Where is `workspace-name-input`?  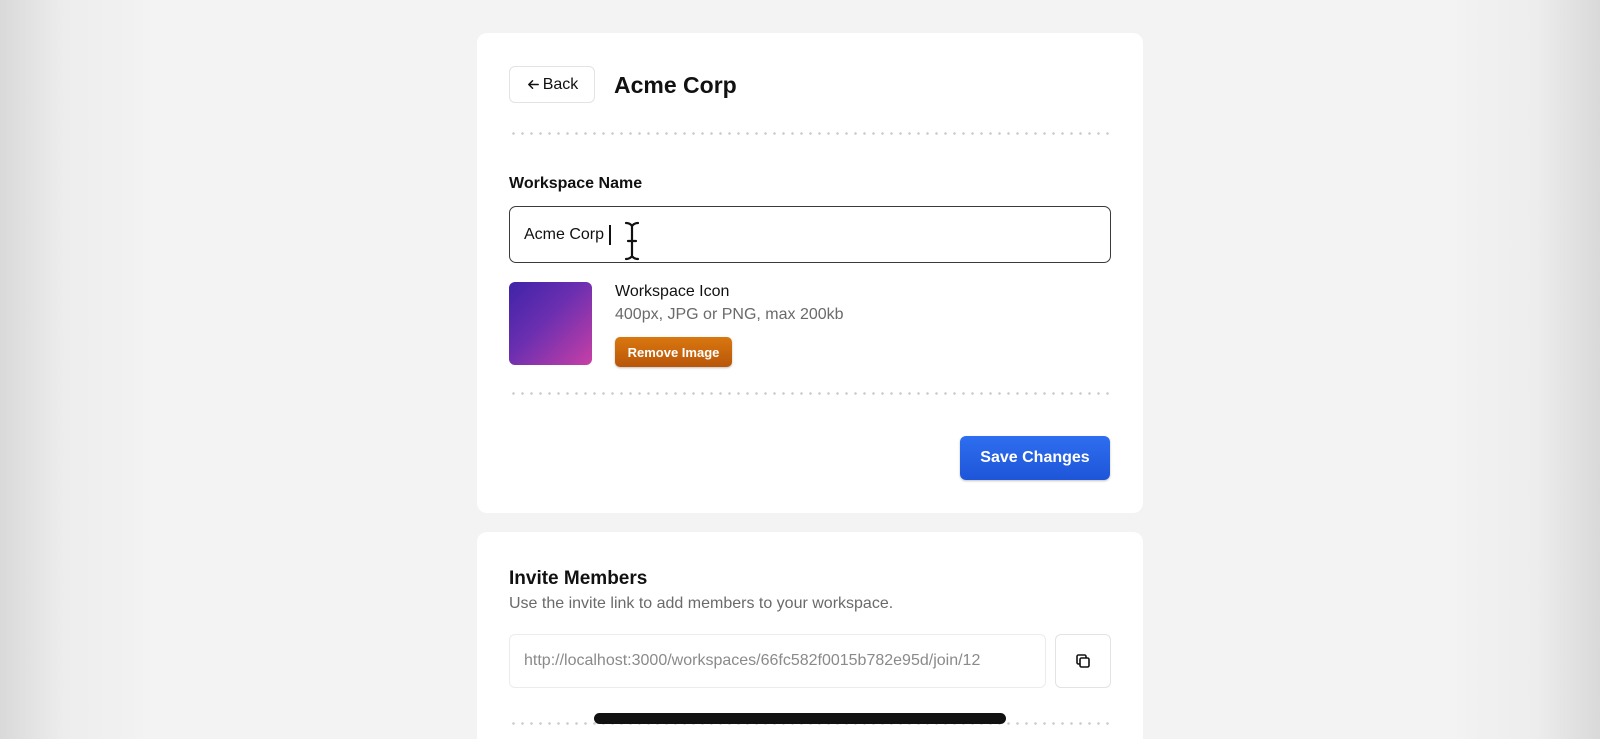 workspace-name-input is located at coordinates (810, 234).